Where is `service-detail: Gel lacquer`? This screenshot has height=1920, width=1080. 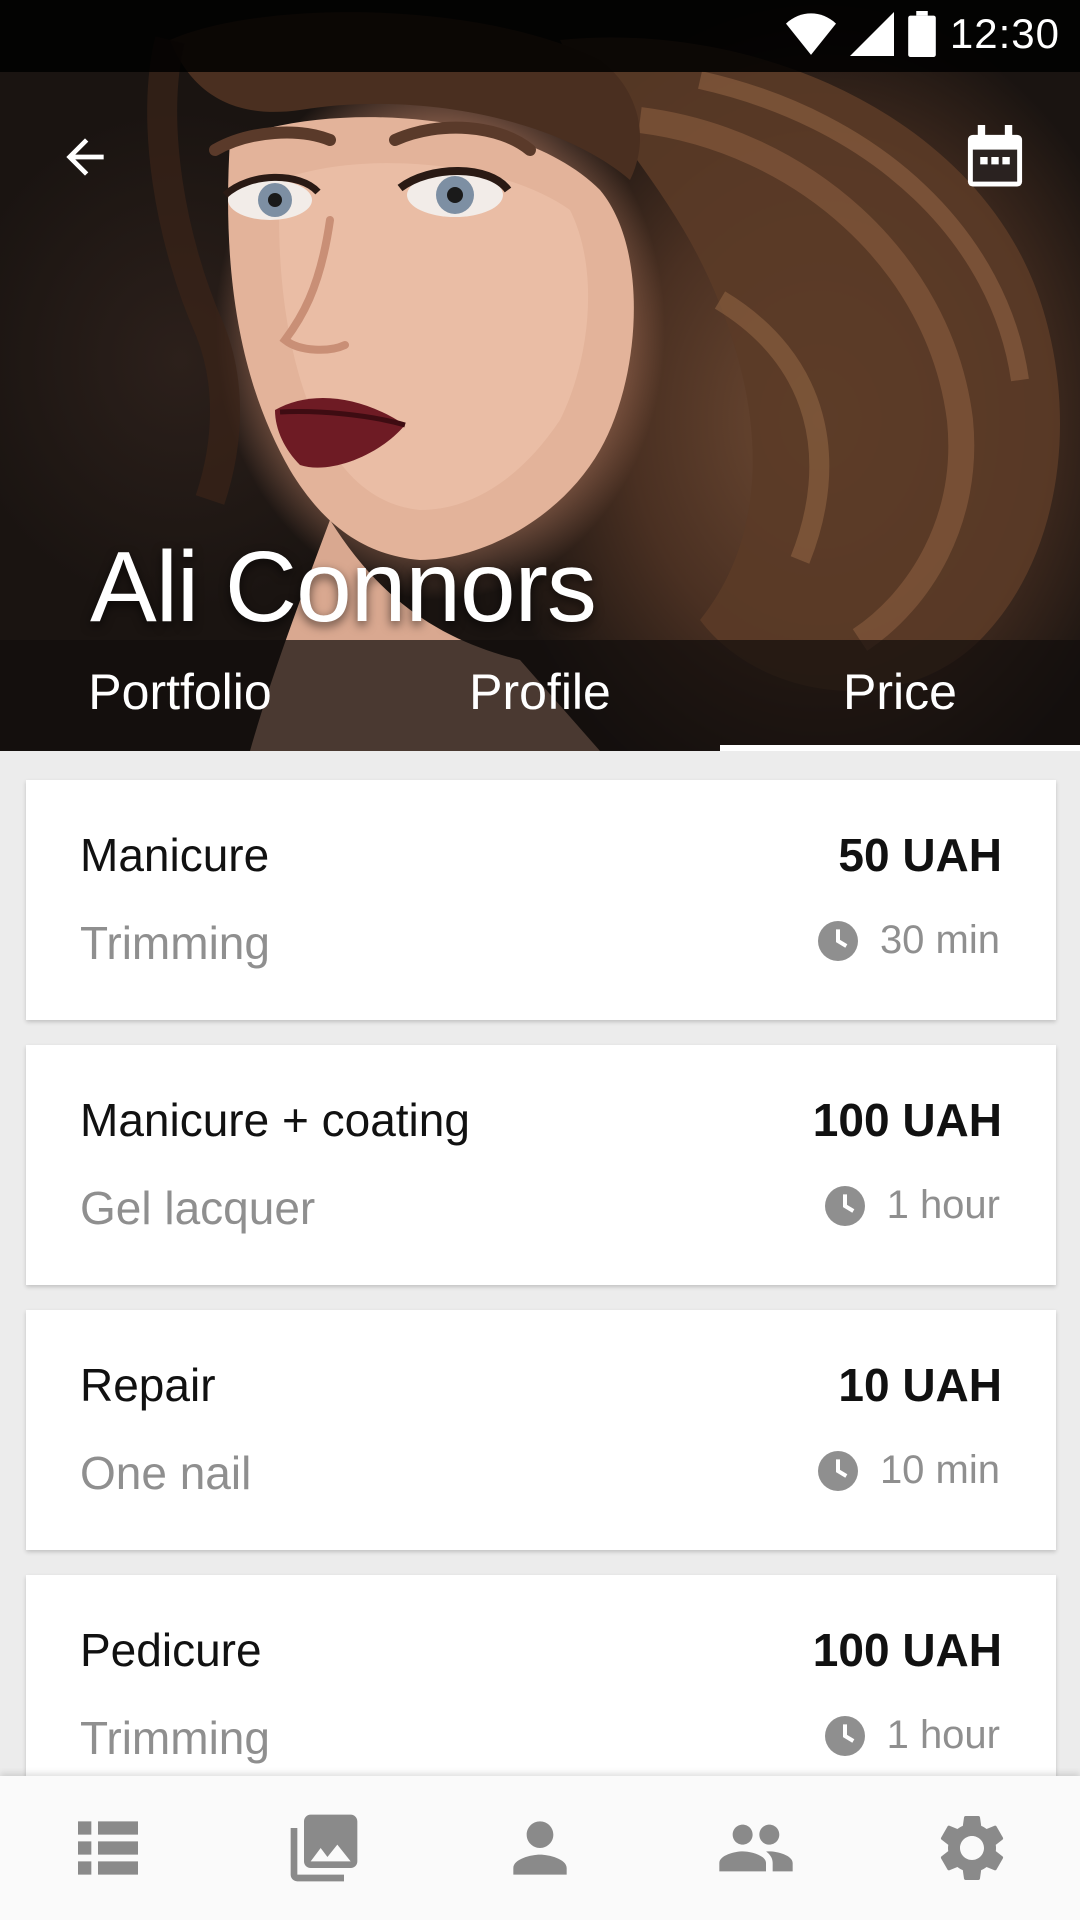
service-detail: Gel lacquer is located at coordinates (198, 1208).